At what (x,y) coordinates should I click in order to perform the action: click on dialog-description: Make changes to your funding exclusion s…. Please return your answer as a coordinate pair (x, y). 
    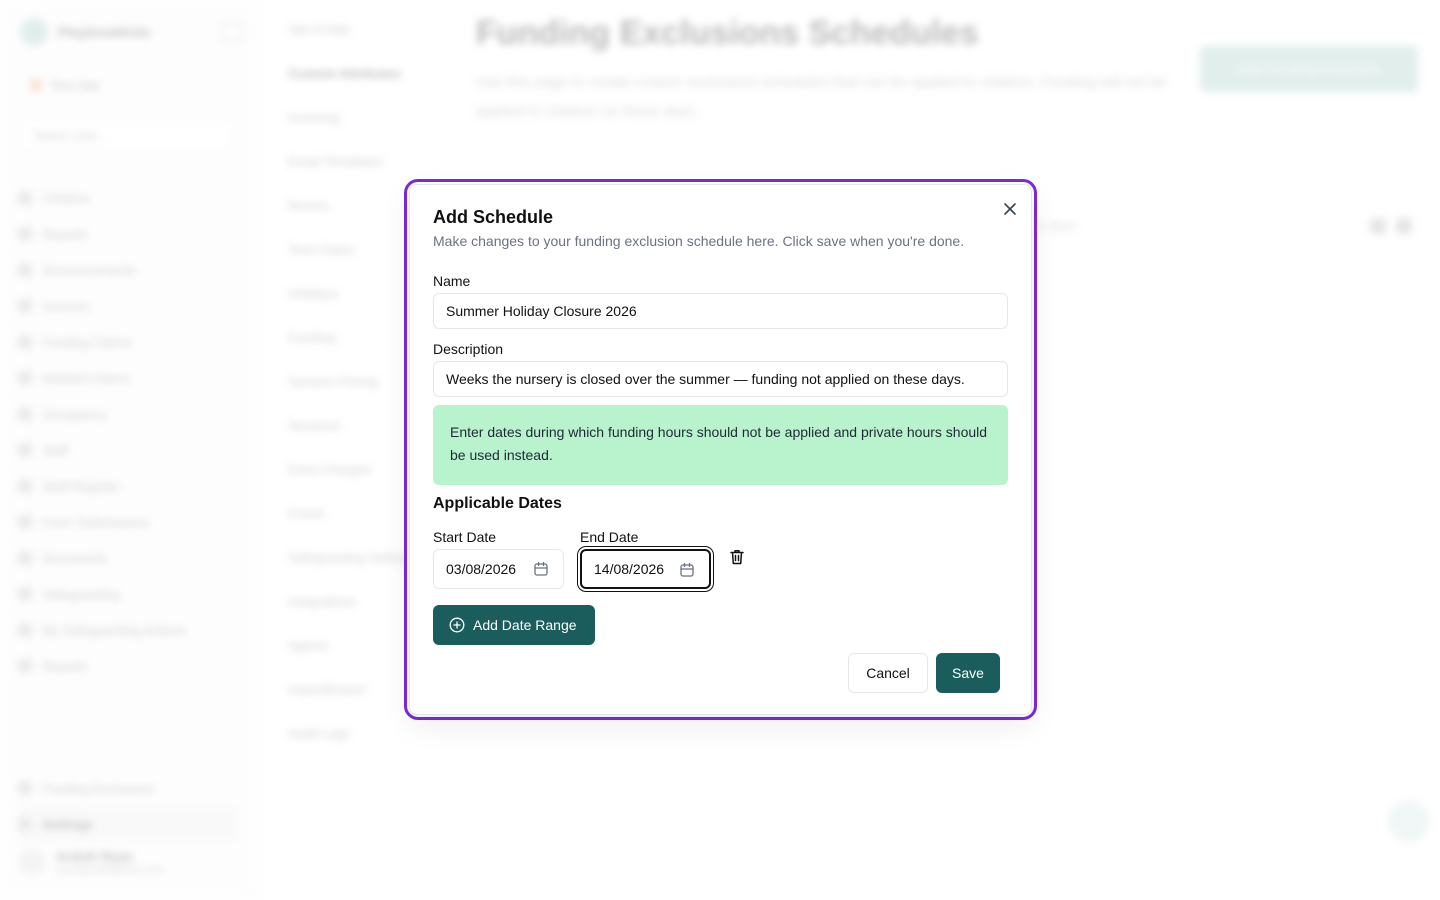
    Looking at the image, I should click on (699, 241).